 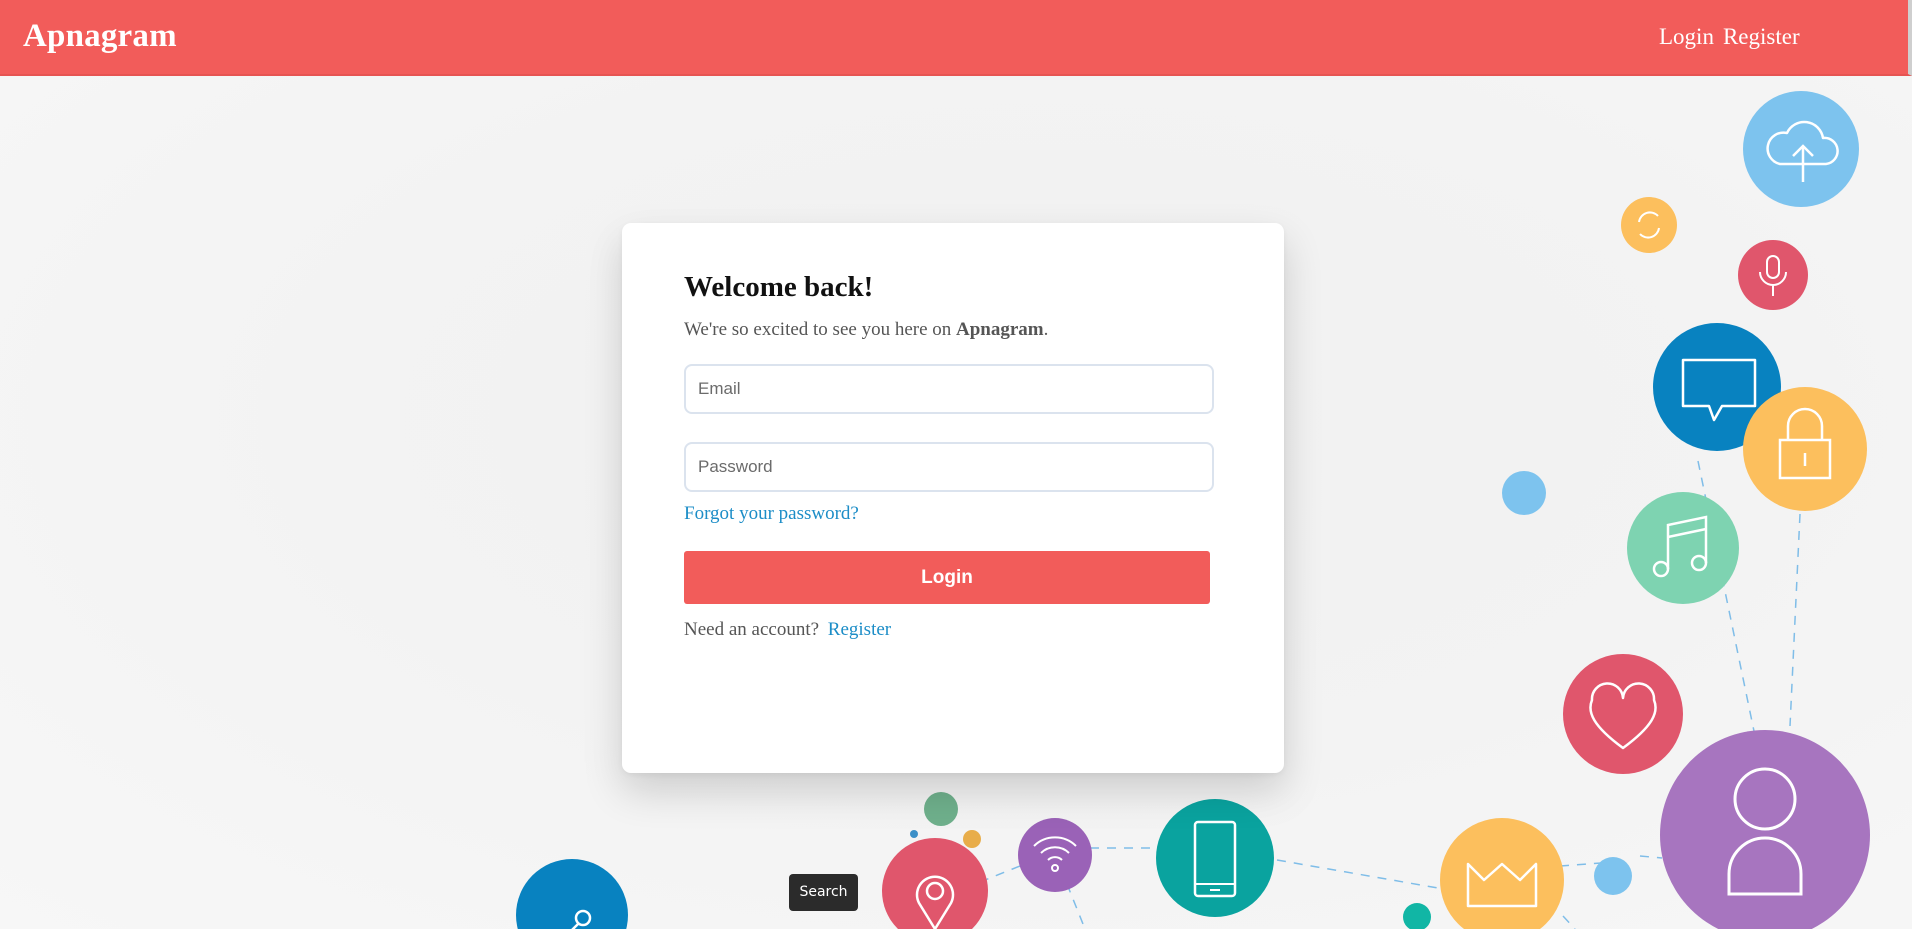 What do you see at coordinates (572, 894) in the screenshot?
I see `search-icon` at bounding box center [572, 894].